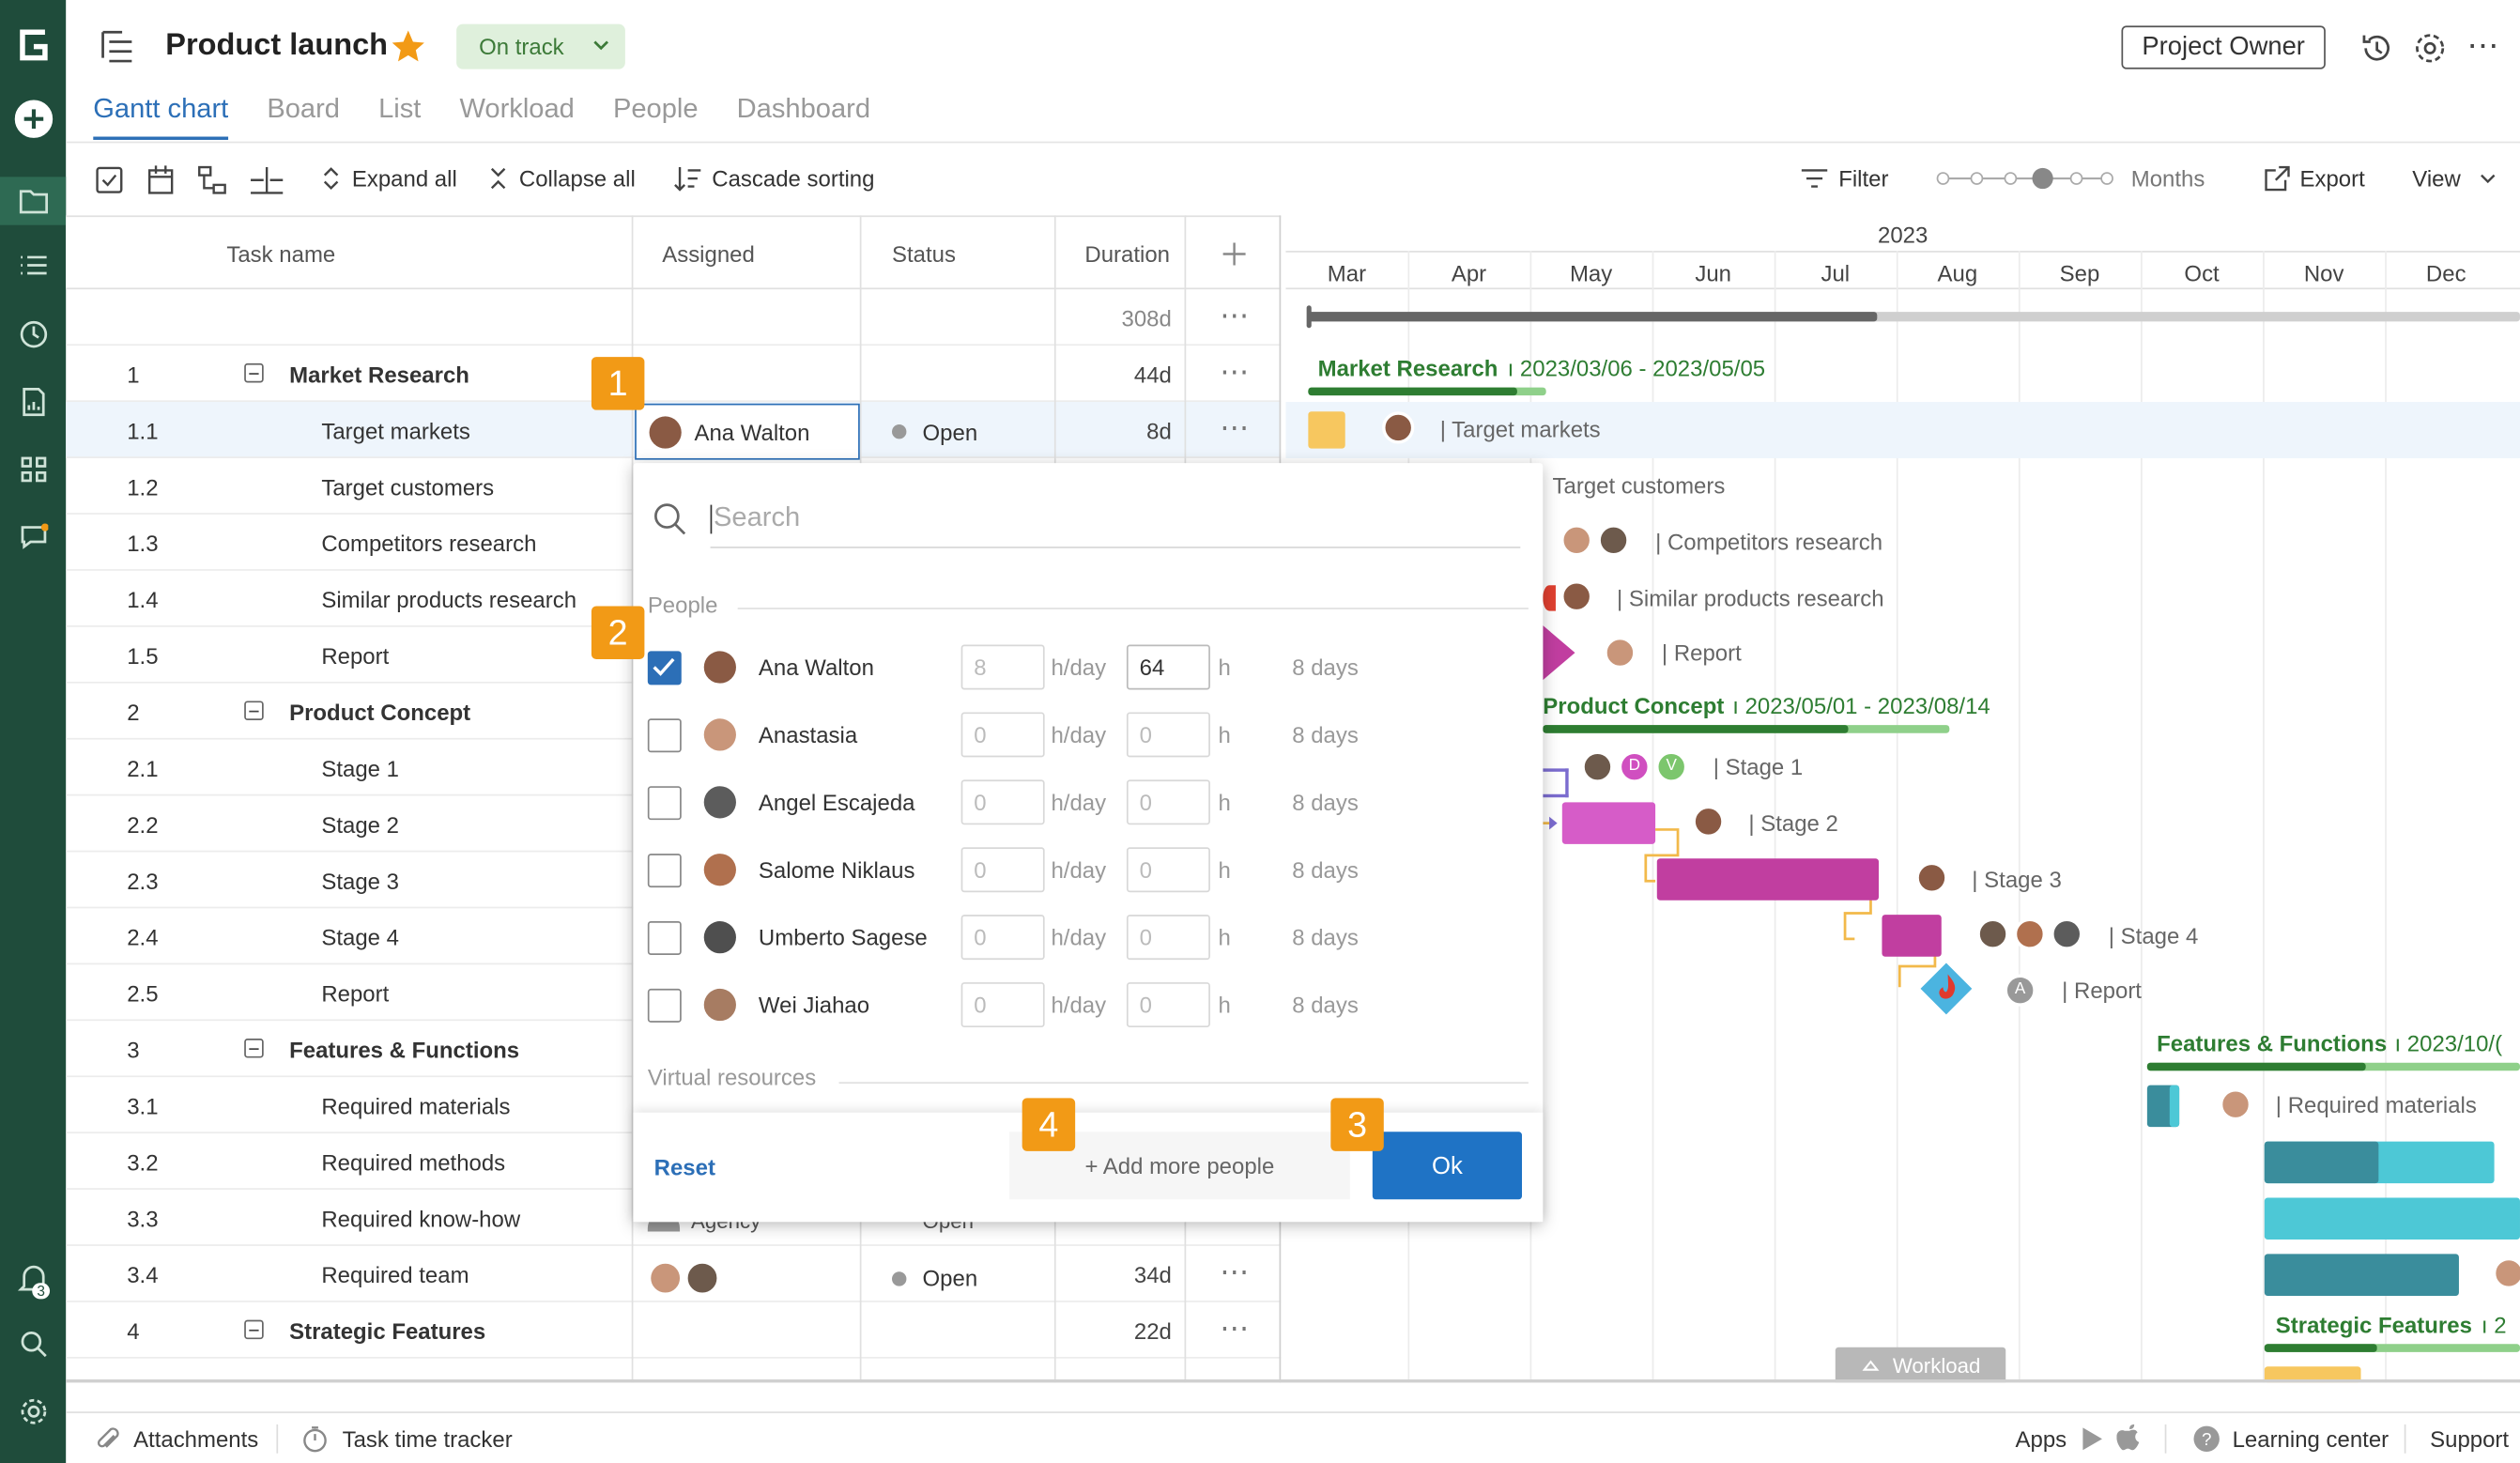 The width and height of the screenshot is (2520, 1463). Describe the element at coordinates (1168, 667) in the screenshot. I see `total-hours-input: 64` at that location.